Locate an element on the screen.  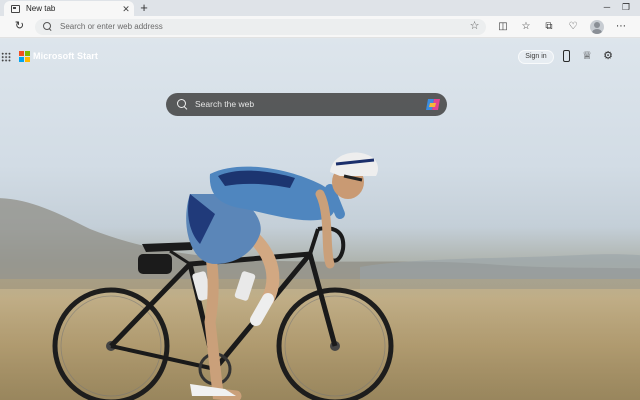
tab-page-icon is located at coordinates (15, 8).